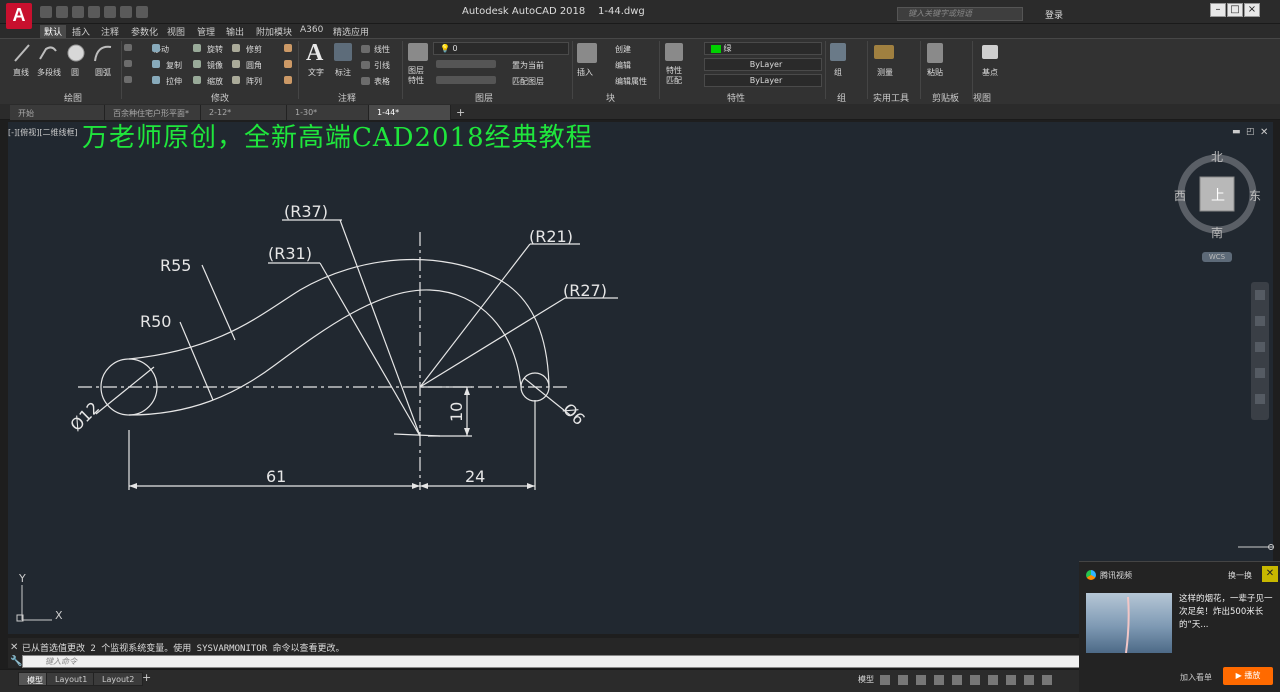  I want to click on label-r21: (R21), so click(551, 236).